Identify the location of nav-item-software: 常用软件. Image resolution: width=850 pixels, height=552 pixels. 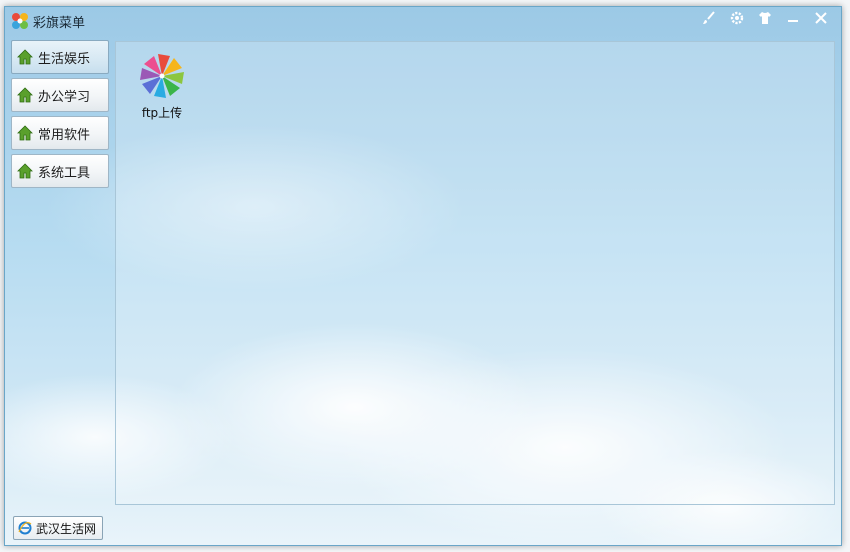
(60, 133).